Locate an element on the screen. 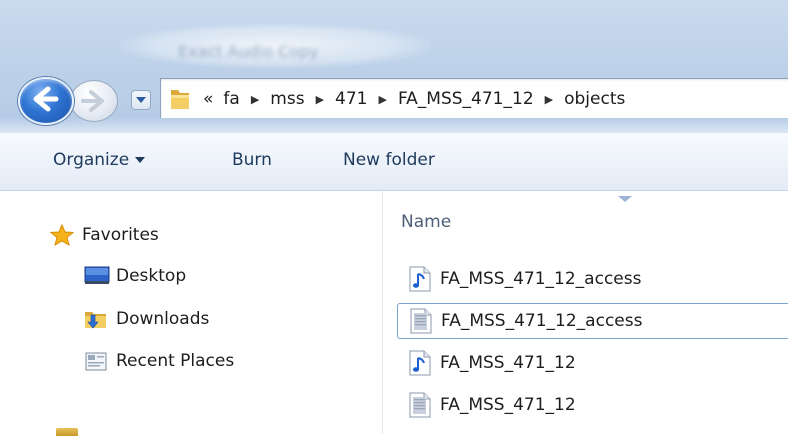  nav-favorites: Favorites is located at coordinates (104, 235).